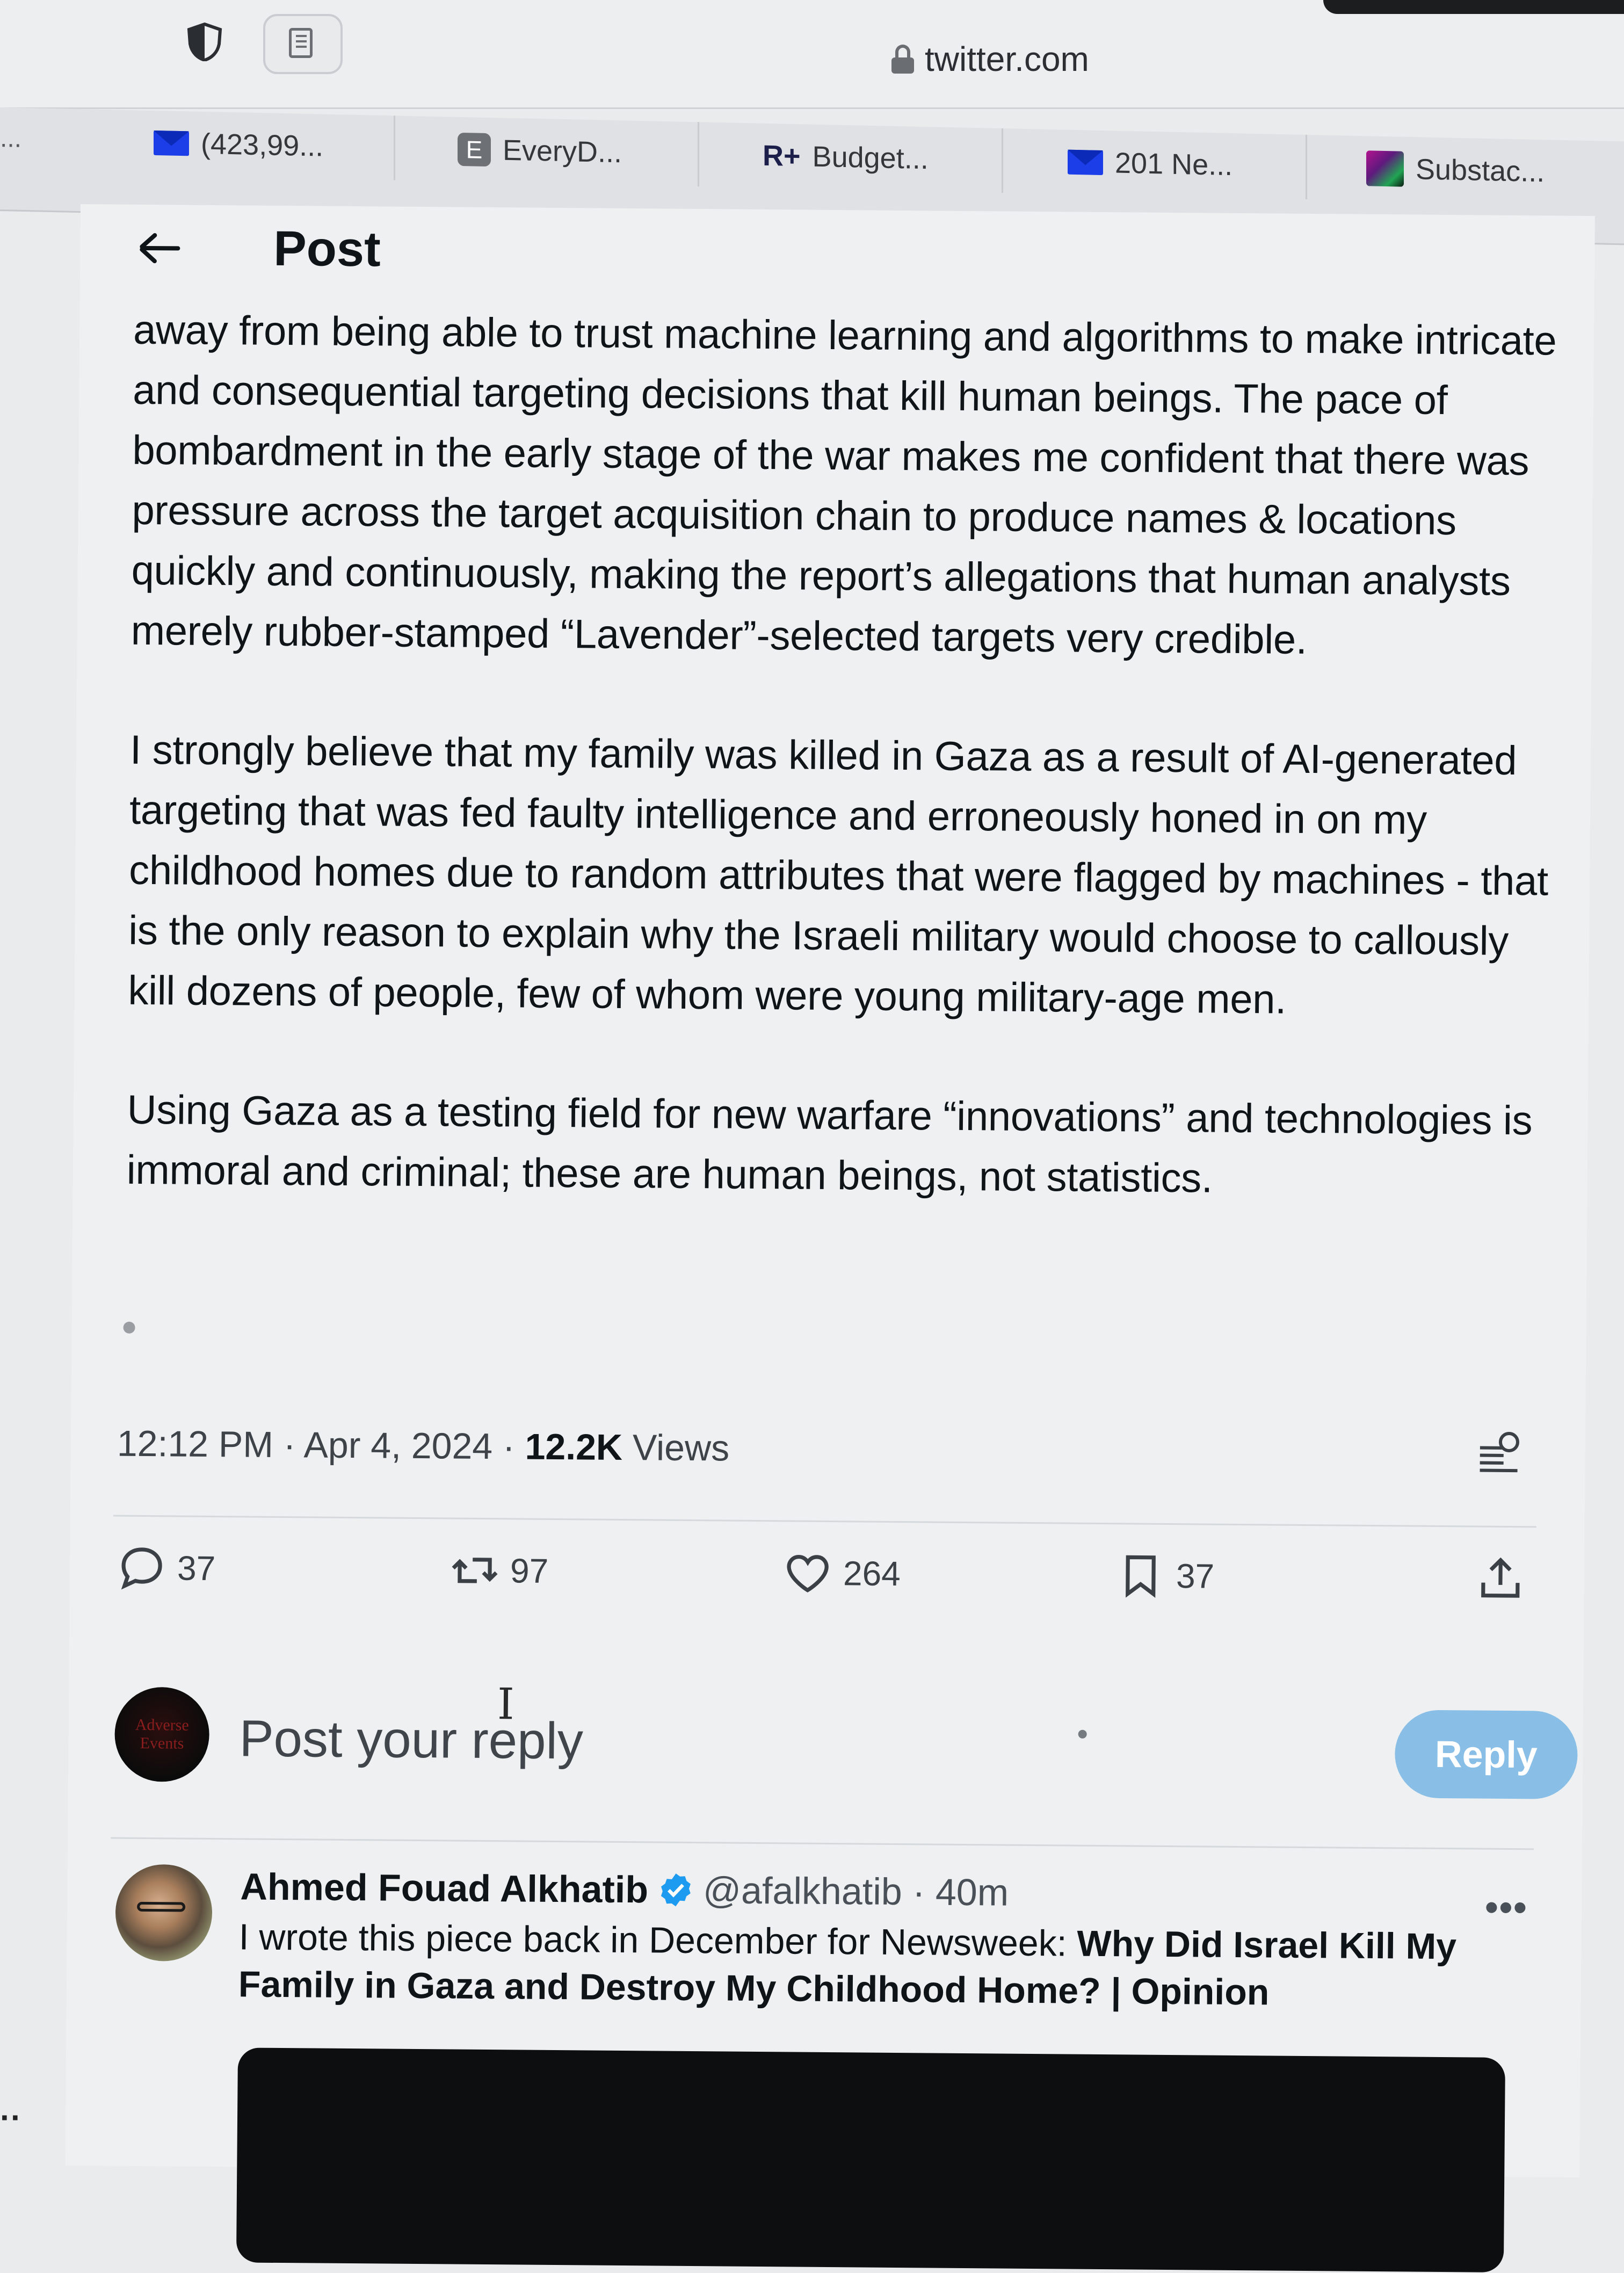 Image resolution: width=1624 pixels, height=2273 pixels. I want to click on privacy-shield-icon, so click(205, 42).